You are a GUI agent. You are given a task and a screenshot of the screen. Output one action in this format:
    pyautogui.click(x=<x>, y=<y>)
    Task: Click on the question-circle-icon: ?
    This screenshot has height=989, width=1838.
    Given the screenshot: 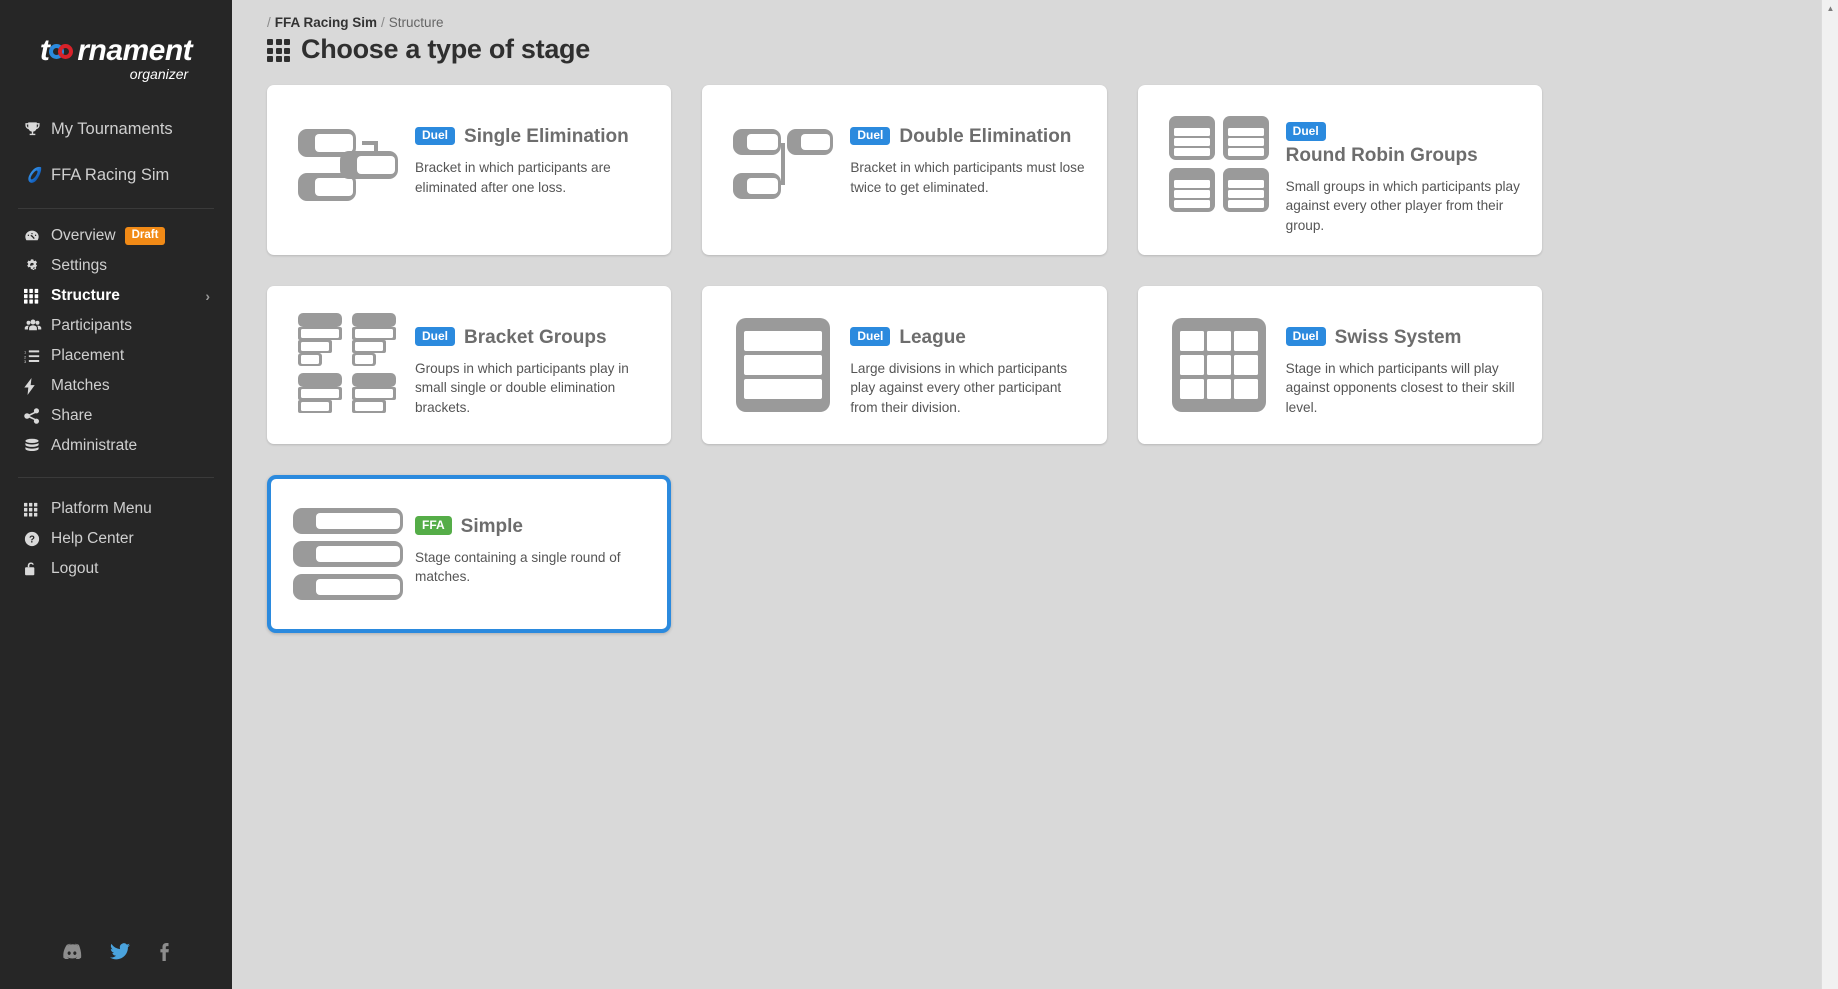 What is the action you would take?
    pyautogui.click(x=36, y=539)
    